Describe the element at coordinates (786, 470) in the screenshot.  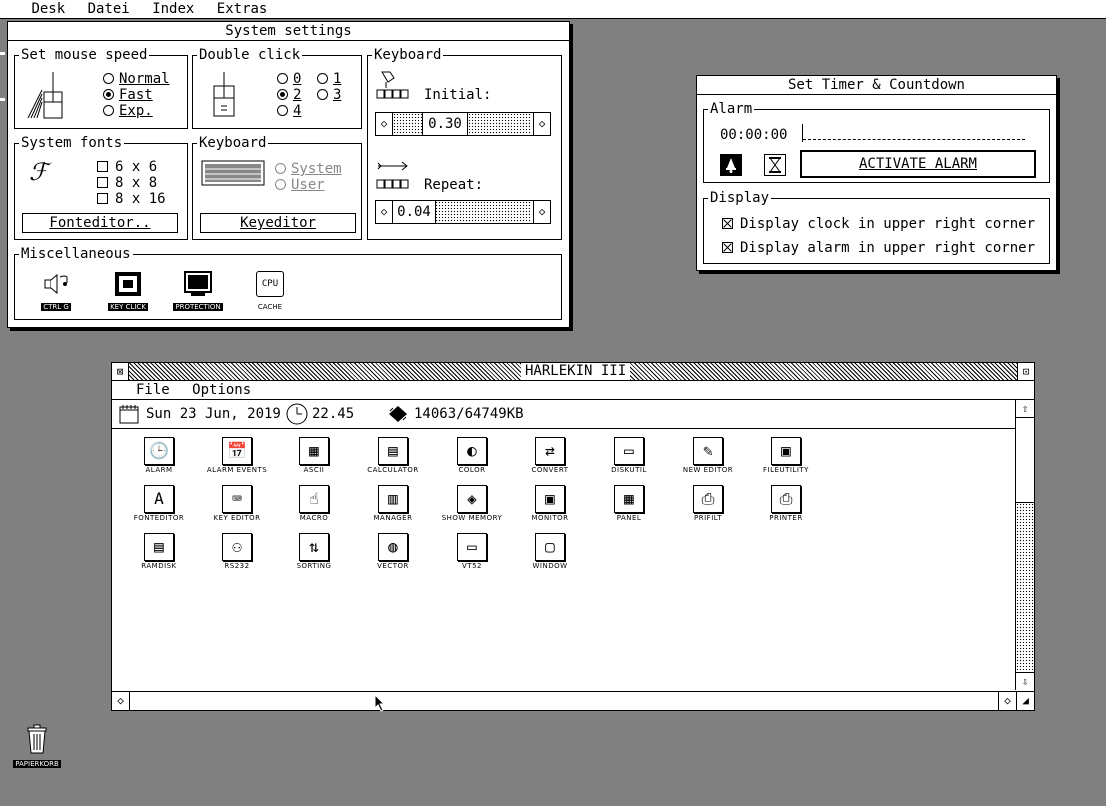
I see `app-label: FILEUTILITY` at that location.